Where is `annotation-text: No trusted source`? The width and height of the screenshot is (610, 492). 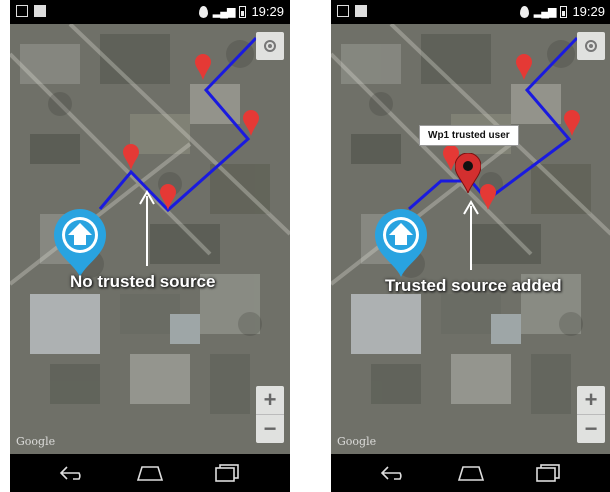
annotation-text: No trusted source is located at coordinates (143, 281).